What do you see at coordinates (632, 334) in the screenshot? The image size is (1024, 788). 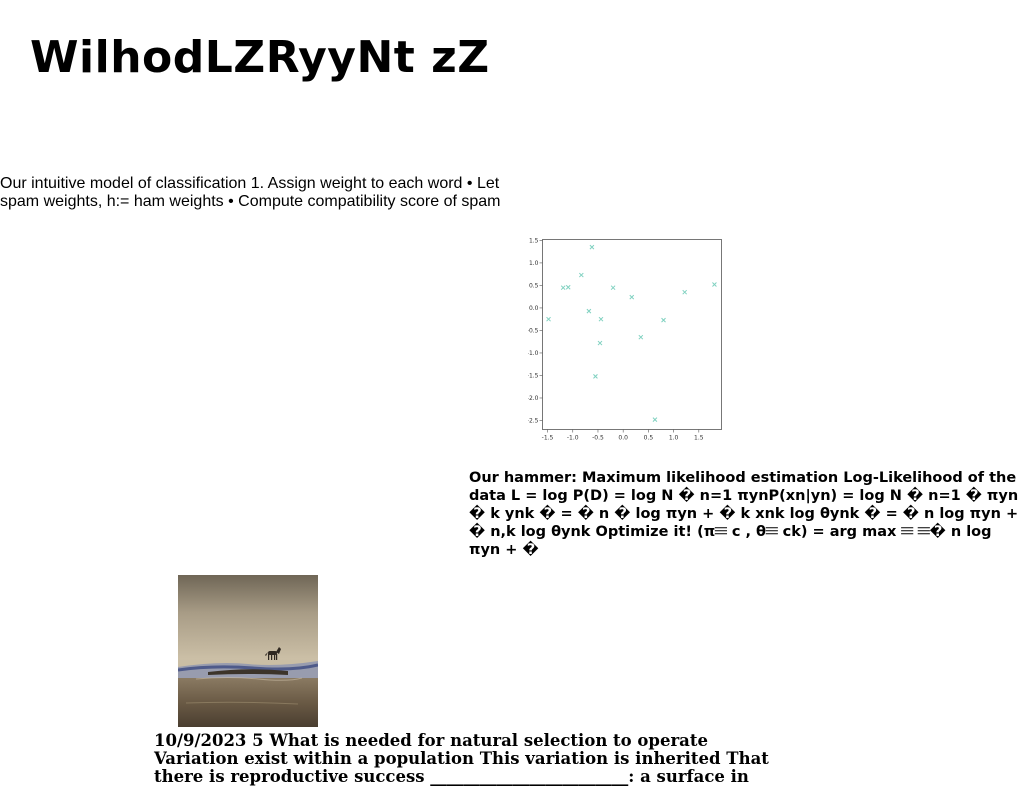 I see `plot-frame` at bounding box center [632, 334].